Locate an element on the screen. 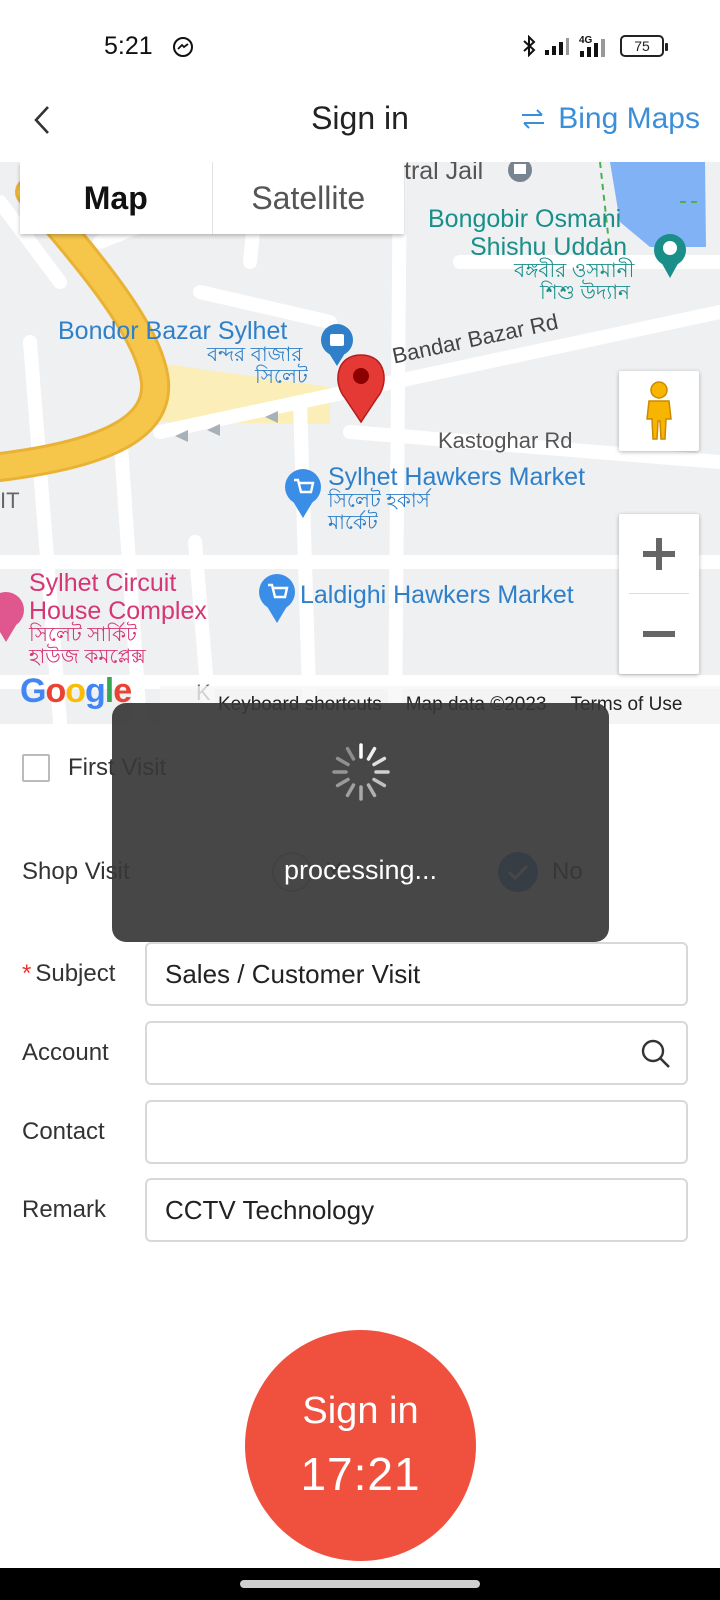  remark-row: Remark CCTV Technology is located at coordinates (362, 1210).